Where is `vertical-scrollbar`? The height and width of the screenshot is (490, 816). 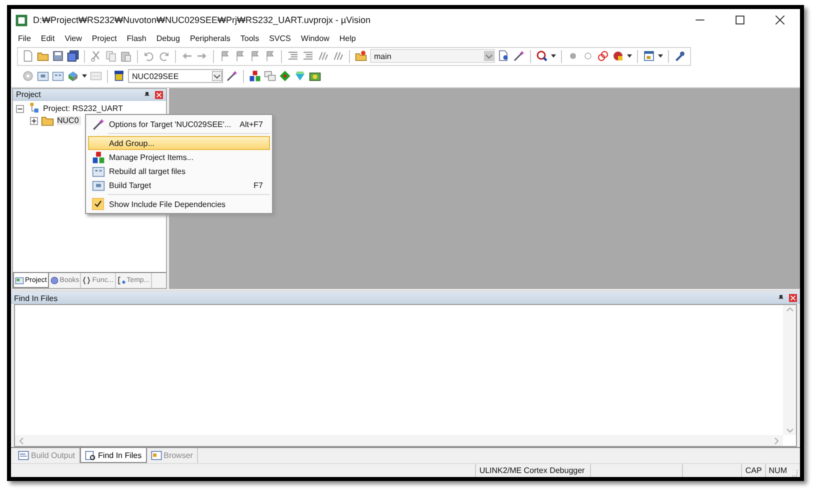
vertical-scrollbar is located at coordinates (789, 370).